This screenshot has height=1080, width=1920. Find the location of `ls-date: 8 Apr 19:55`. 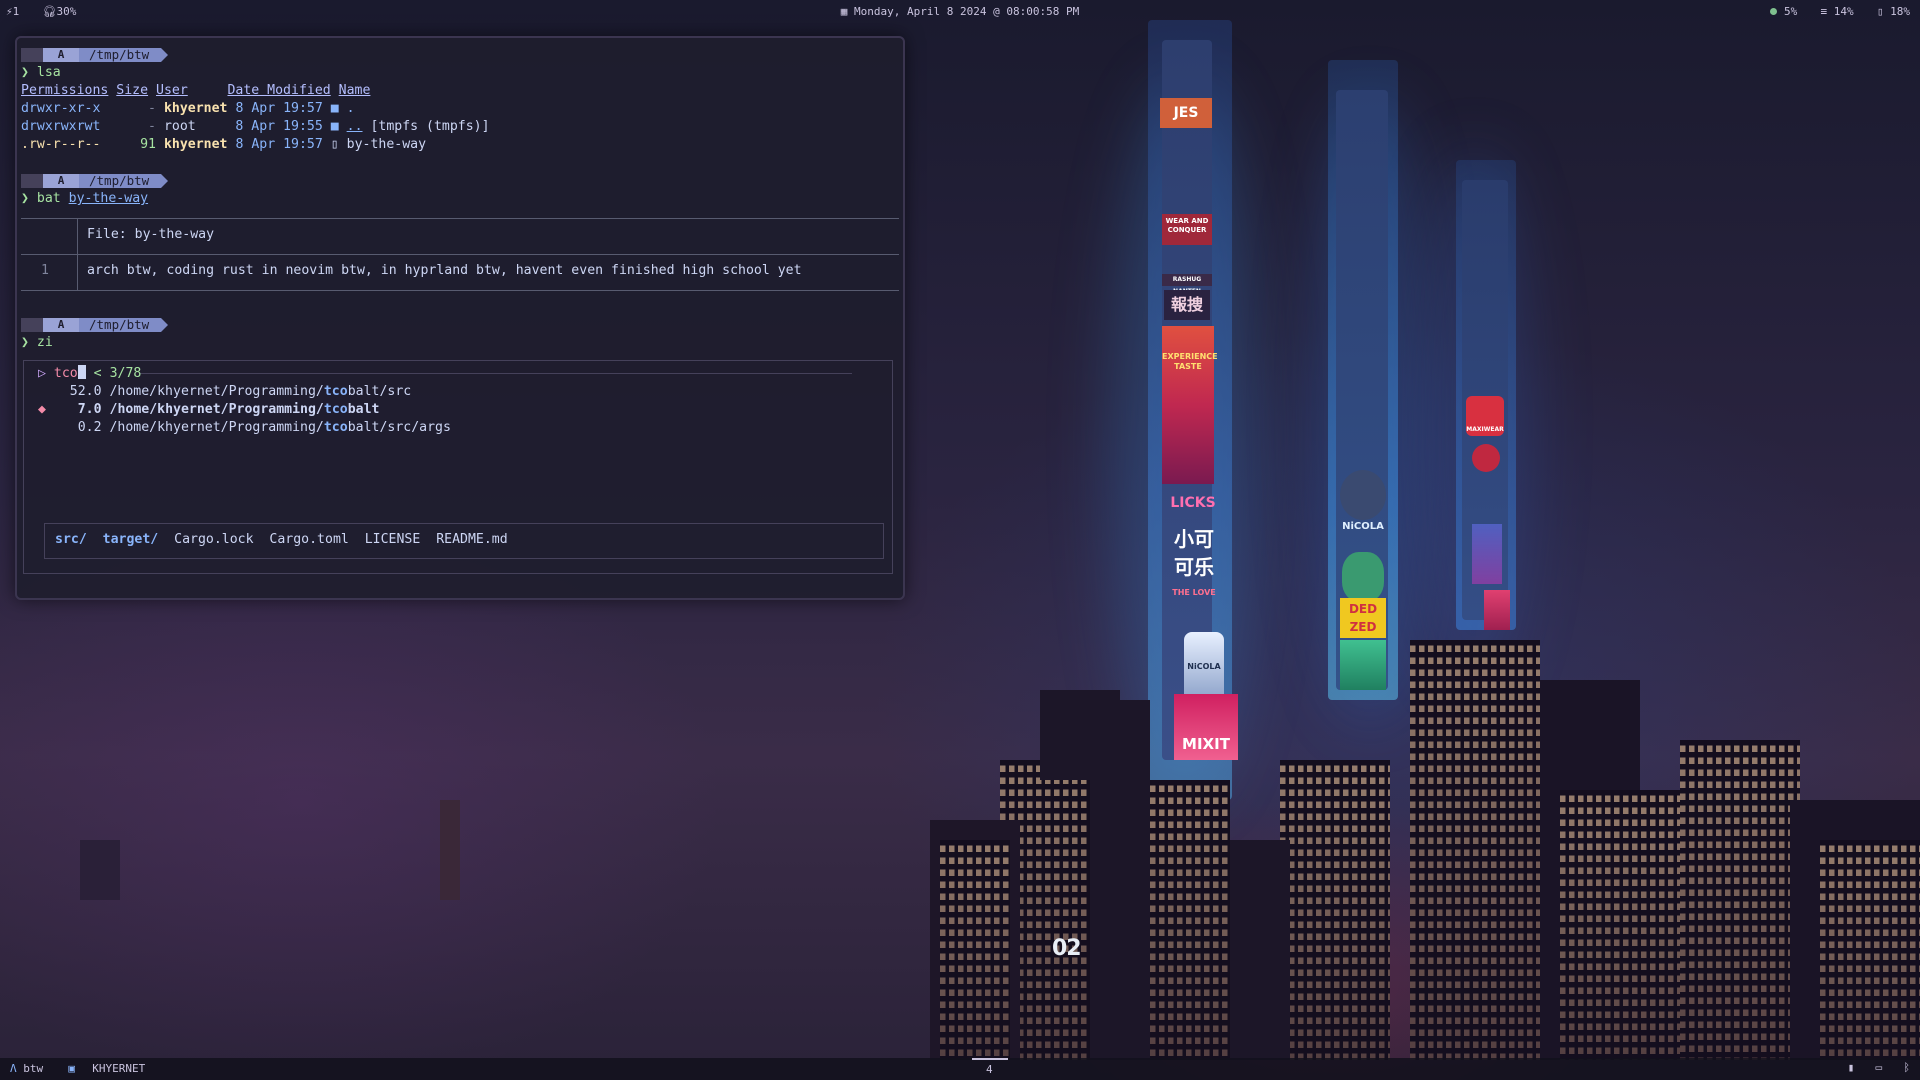

ls-date: 8 Apr 19:55 is located at coordinates (279, 126).